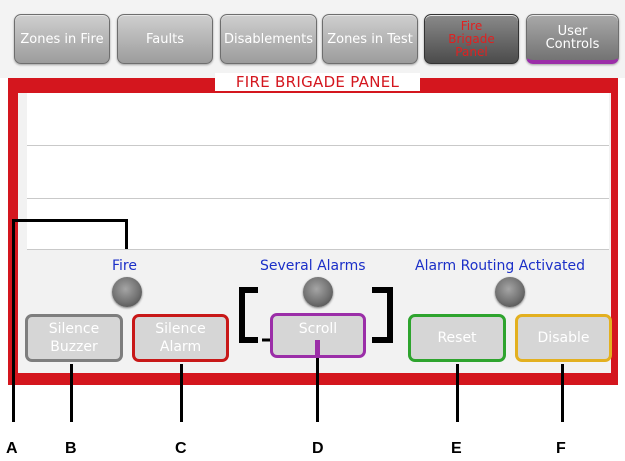  What do you see at coordinates (313, 266) in the screenshot?
I see `several-alarms-label: Several Alarms` at bounding box center [313, 266].